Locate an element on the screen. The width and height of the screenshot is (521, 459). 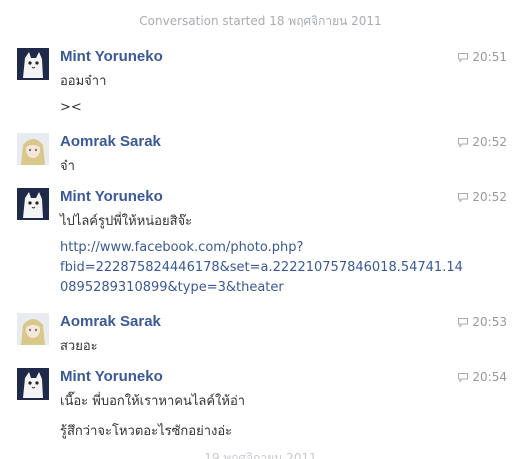
message-text: เนี๊อะ พี่บอกให้เราหาคนไลค์ให้อ่า is located at coordinates (153, 401).